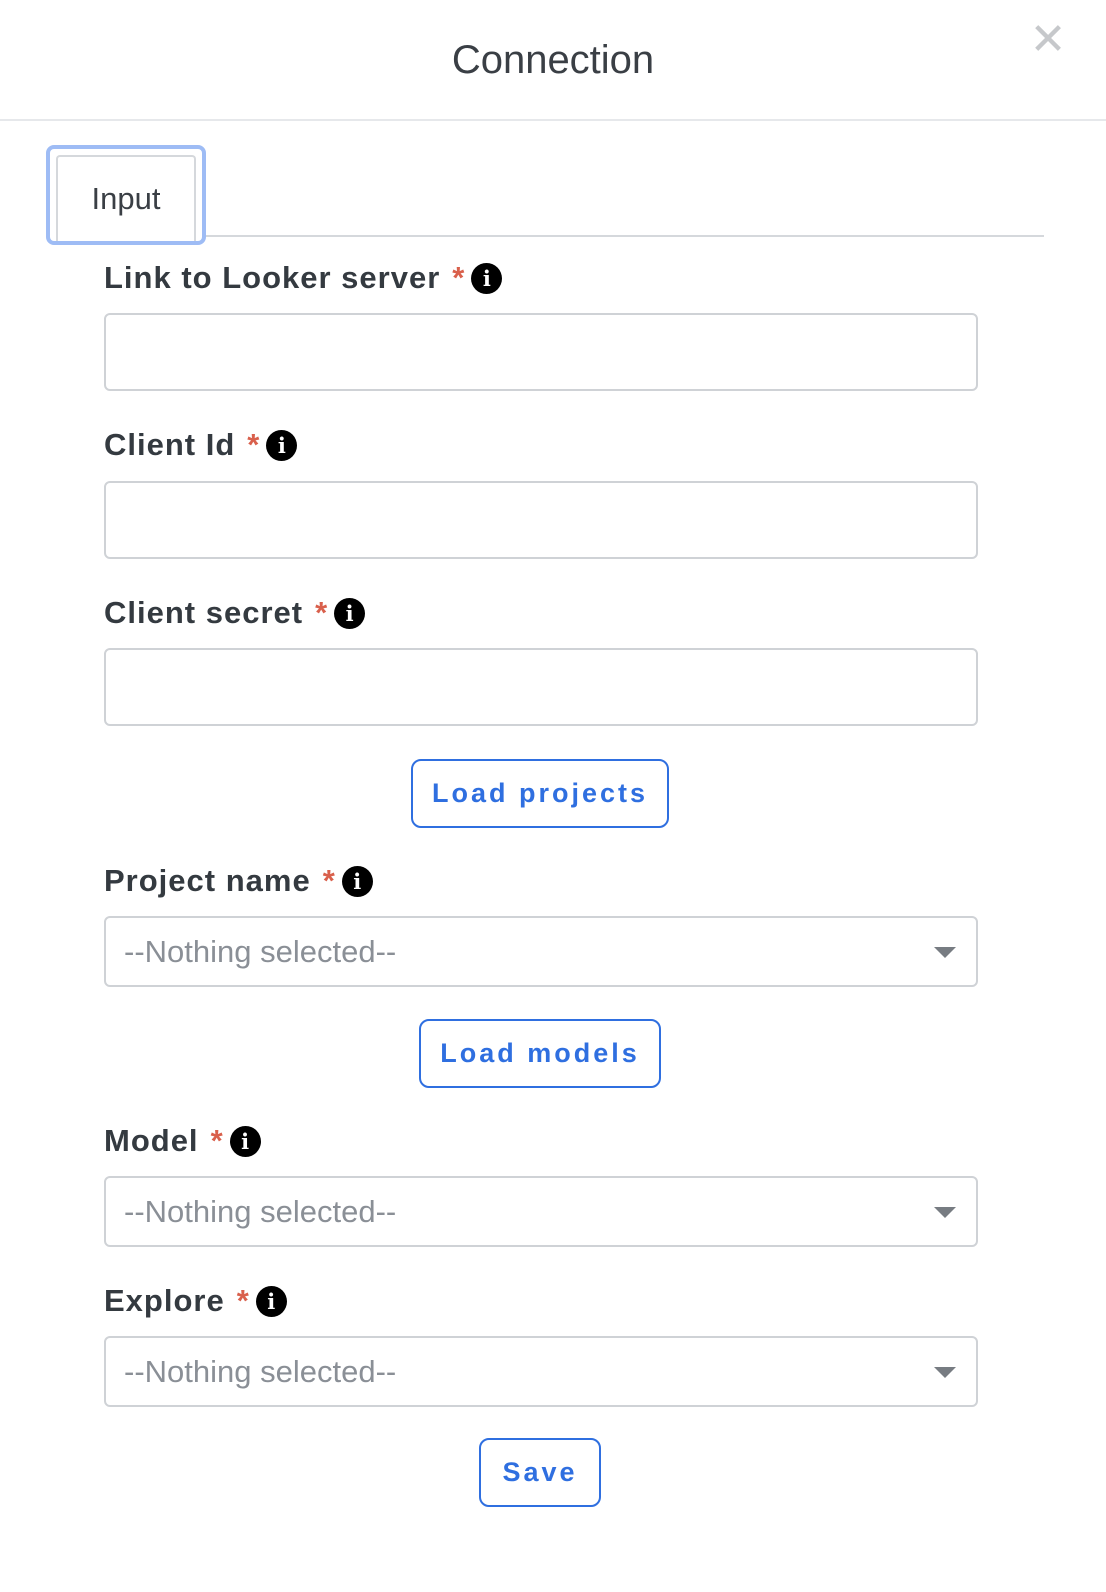 This screenshot has height=1592, width=1106. I want to click on load-projects-button: Load projects, so click(540, 793).